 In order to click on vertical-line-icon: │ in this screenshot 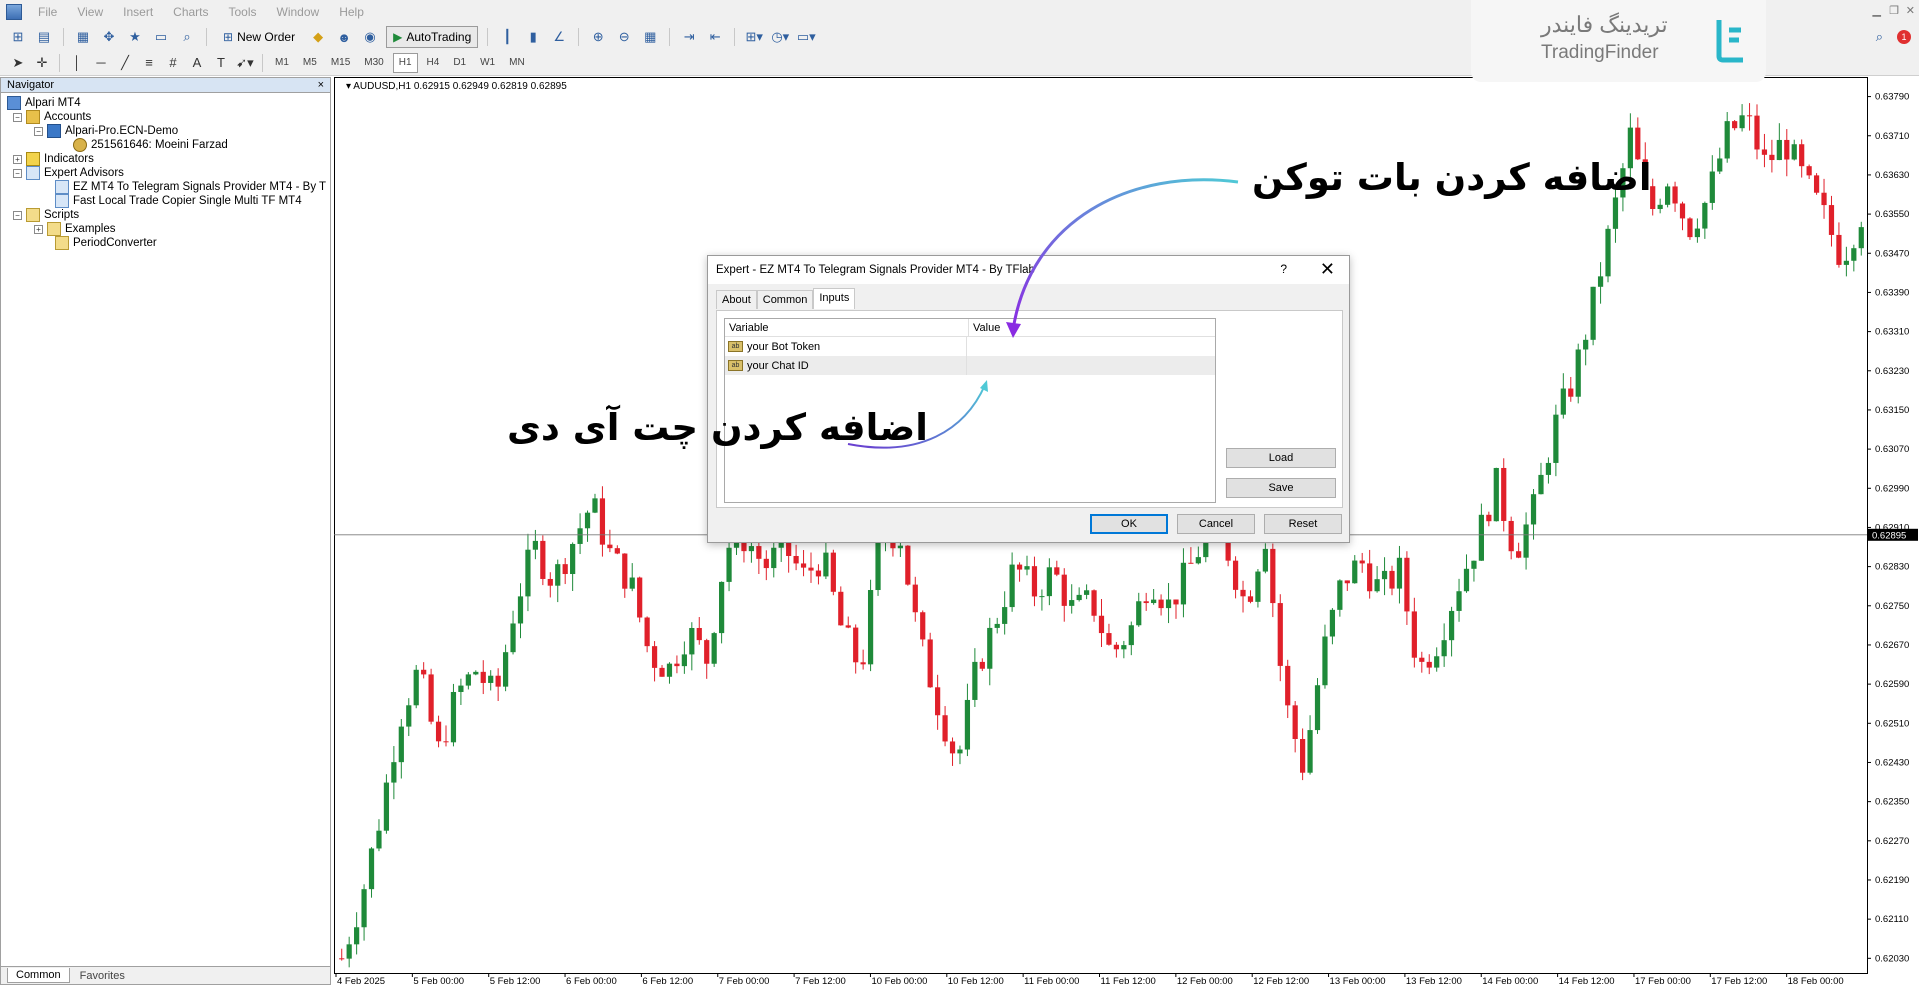, I will do `click(77, 63)`.